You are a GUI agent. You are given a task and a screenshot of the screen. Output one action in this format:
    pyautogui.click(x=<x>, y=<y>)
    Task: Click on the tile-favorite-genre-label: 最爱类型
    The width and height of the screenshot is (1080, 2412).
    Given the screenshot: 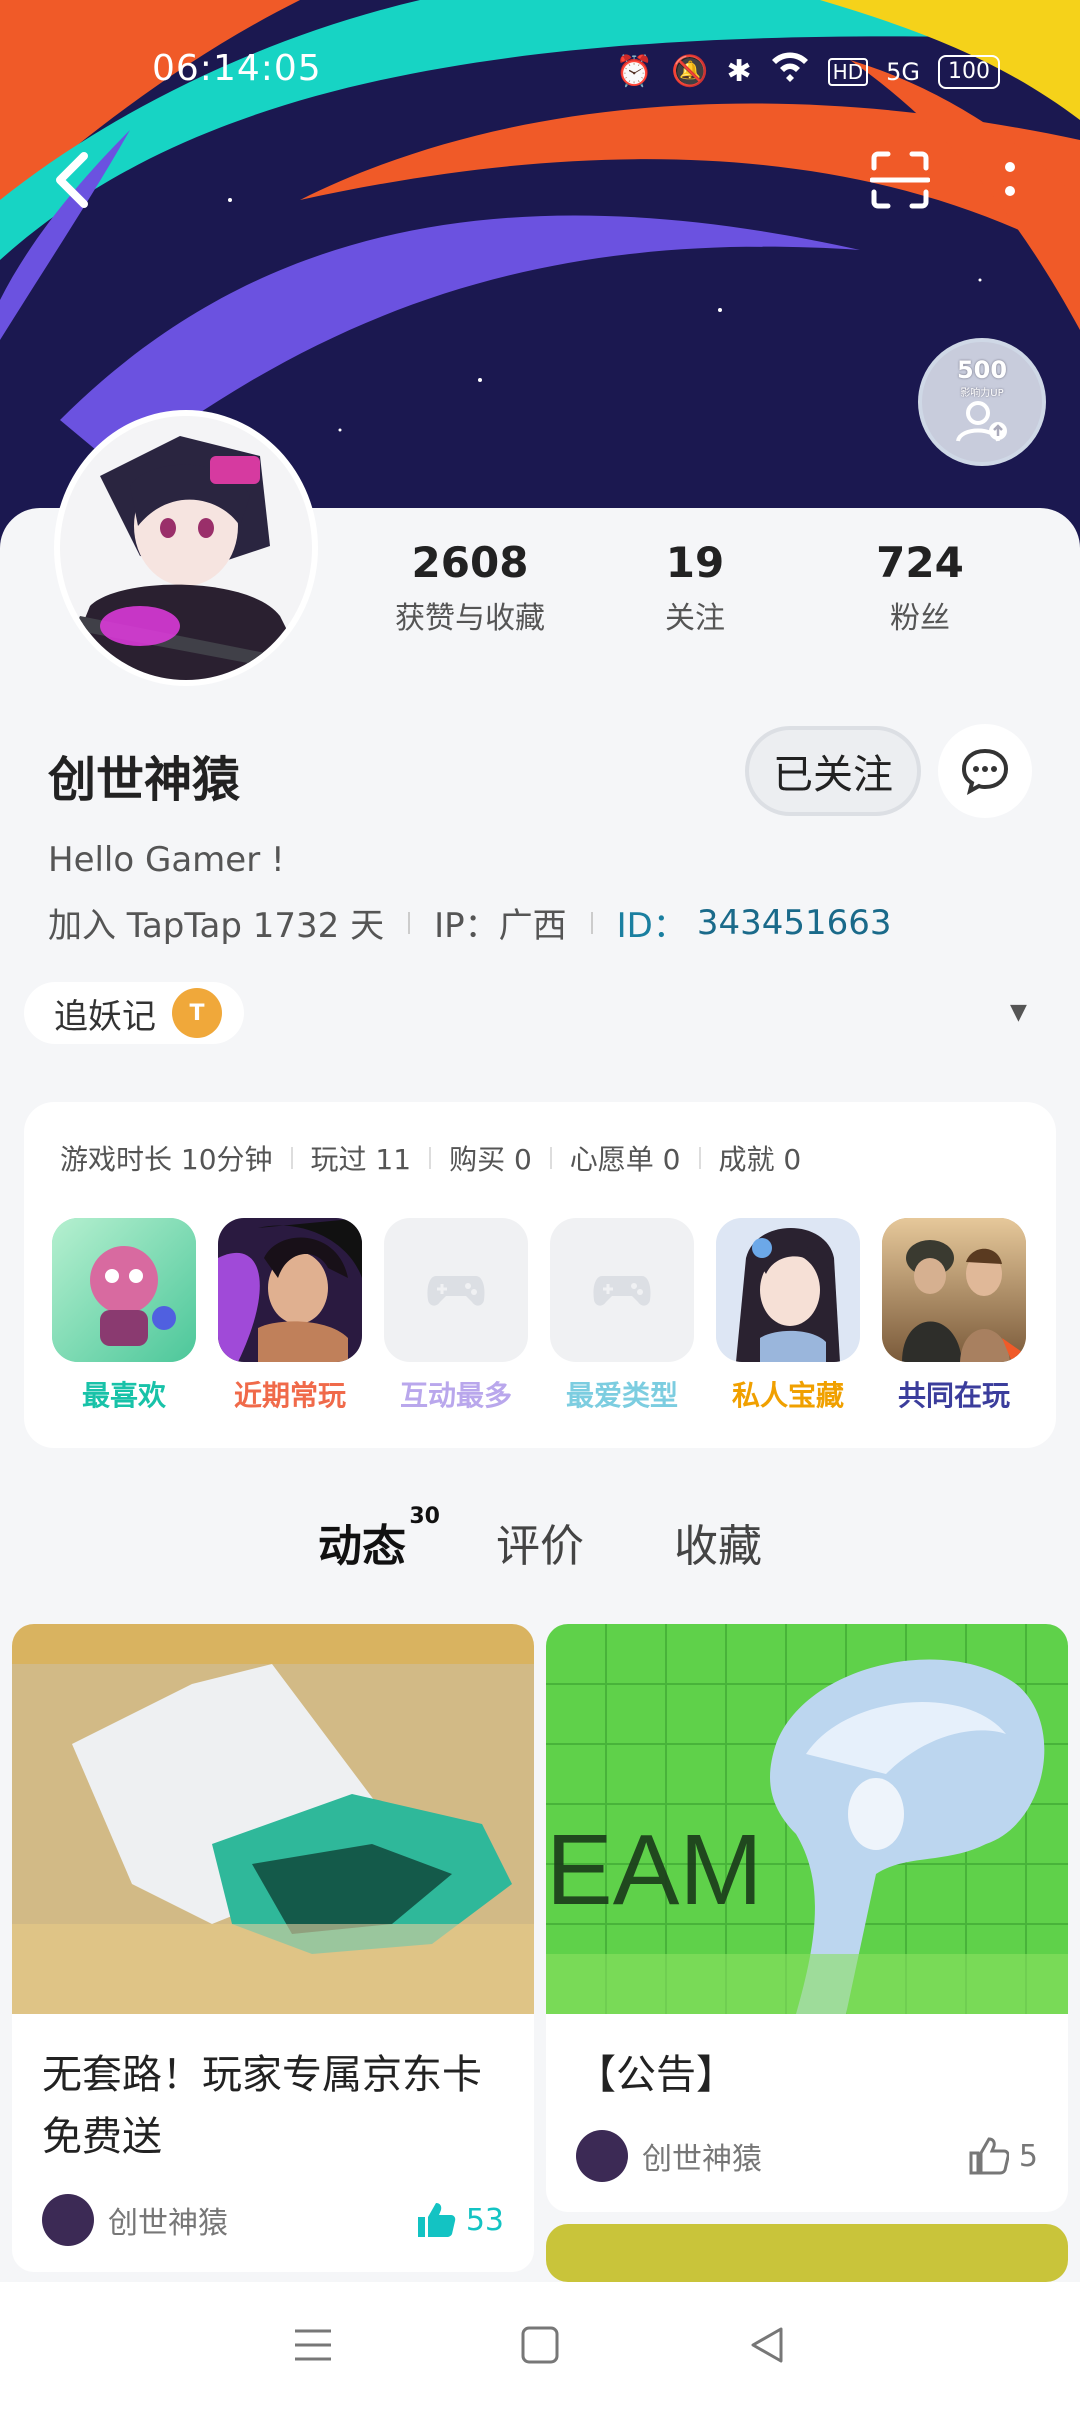 What is the action you would take?
    pyautogui.click(x=621, y=1395)
    